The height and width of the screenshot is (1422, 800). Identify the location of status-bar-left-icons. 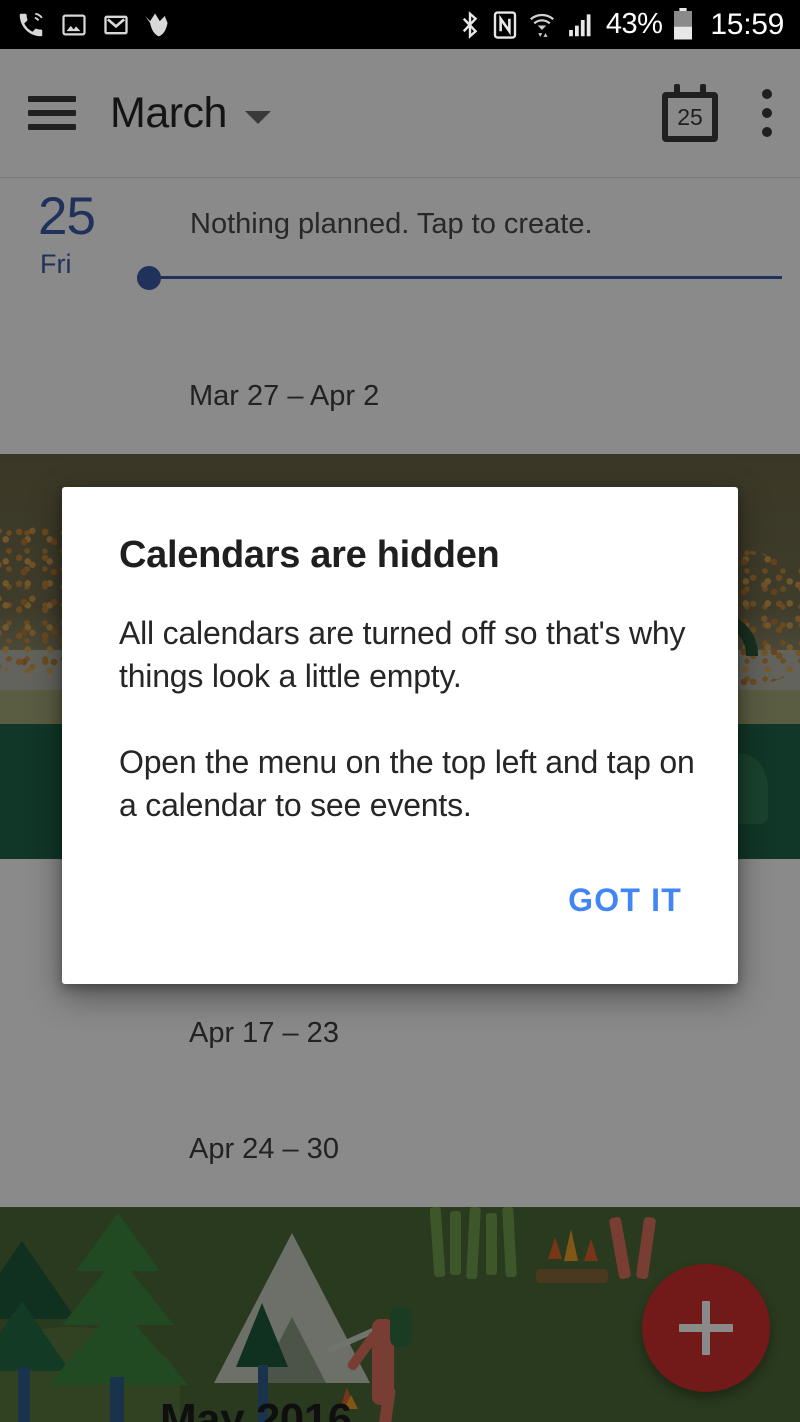
(95, 25).